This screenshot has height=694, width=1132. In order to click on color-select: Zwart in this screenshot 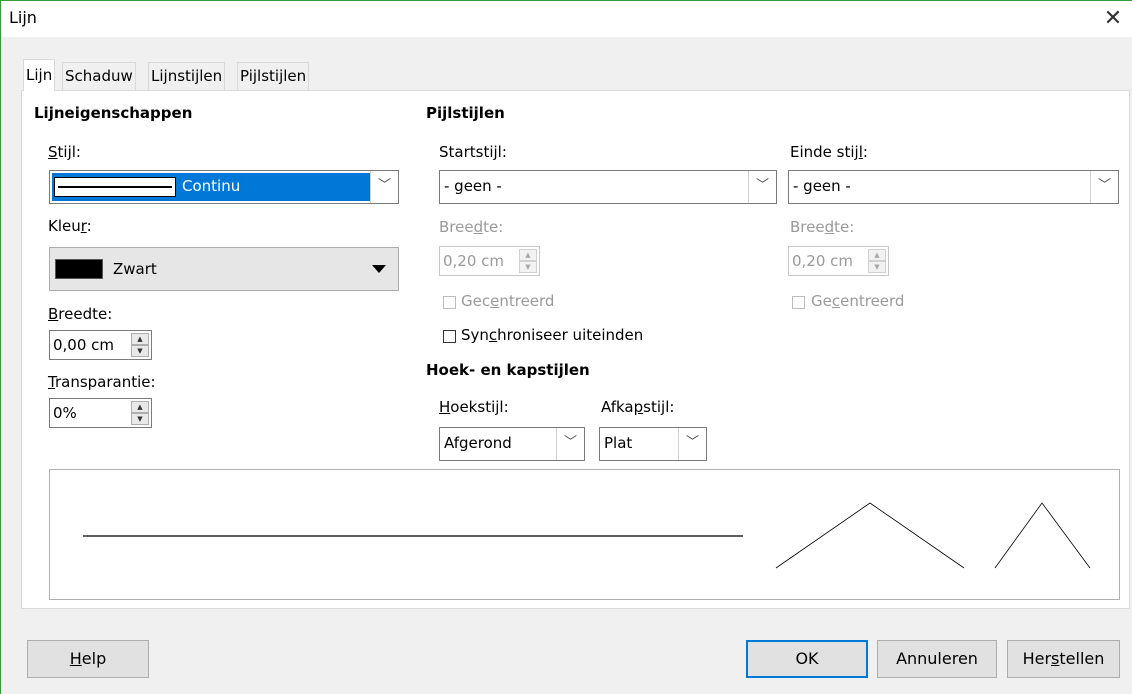, I will do `click(224, 269)`.